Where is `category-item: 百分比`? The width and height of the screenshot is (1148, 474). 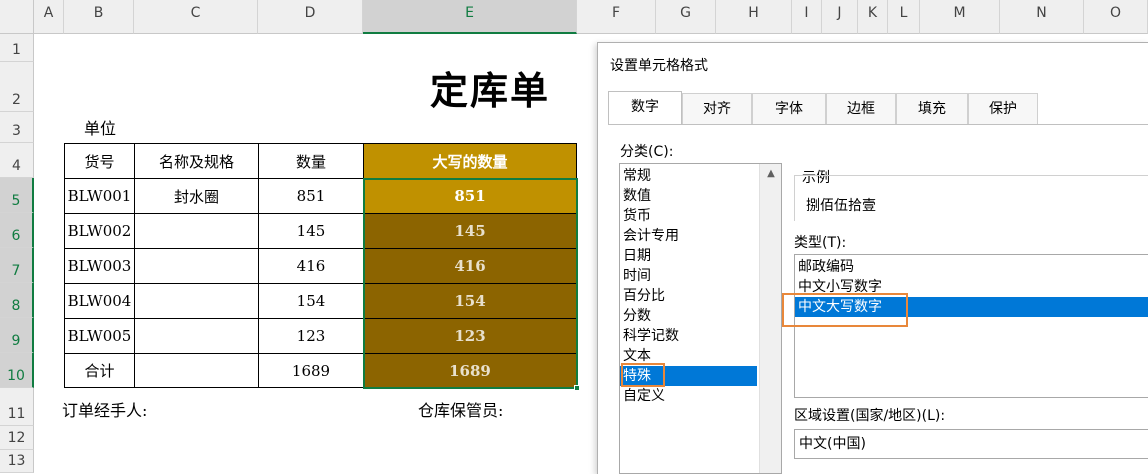 category-item: 百分比 is located at coordinates (688, 296).